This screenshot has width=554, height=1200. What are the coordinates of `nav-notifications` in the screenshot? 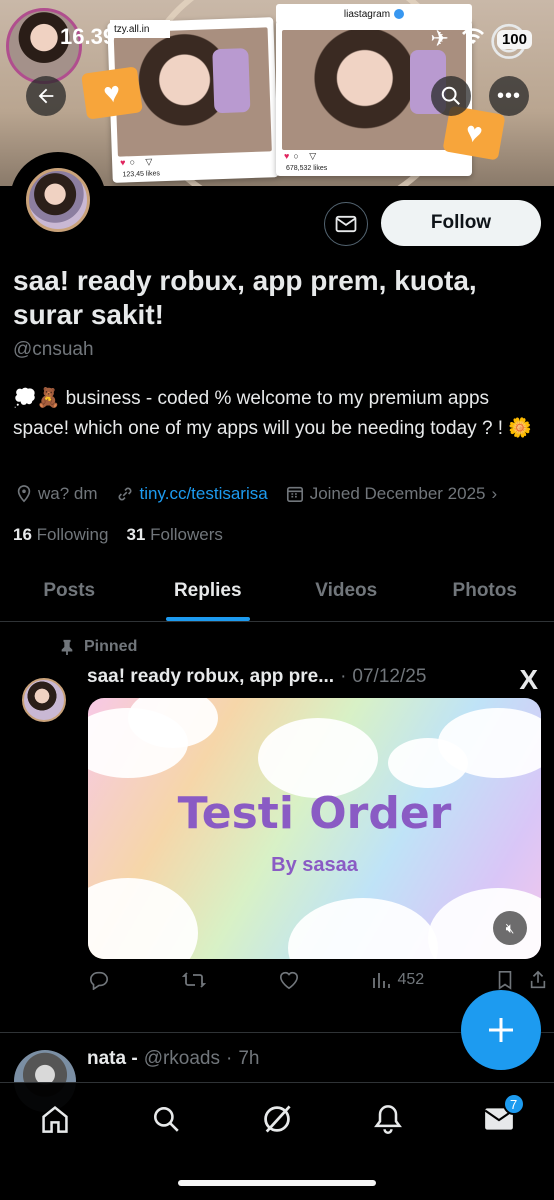 It's located at (388, 1119).